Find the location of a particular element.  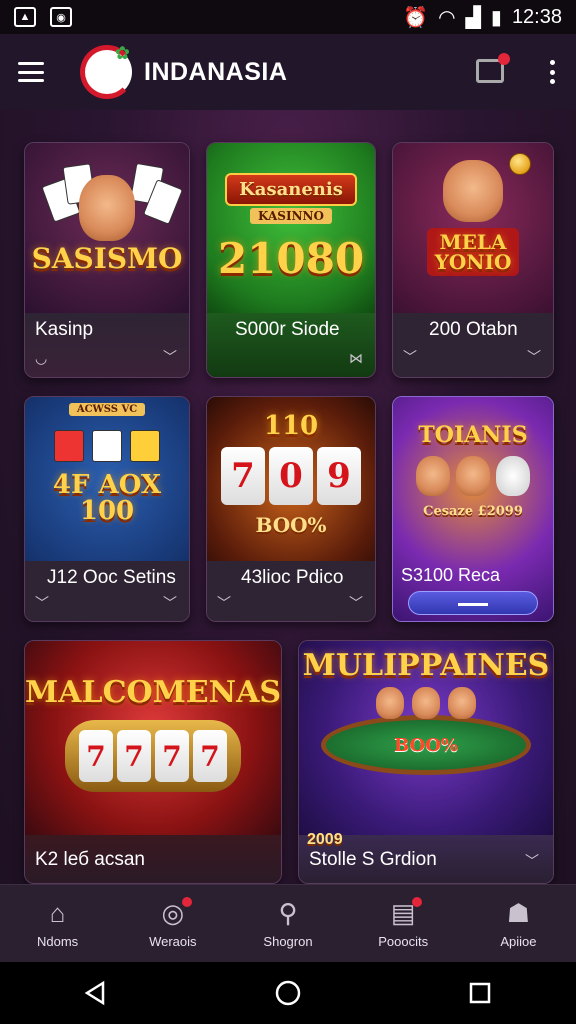

card-art-title: MELA YONIO is located at coordinates (473, 252).